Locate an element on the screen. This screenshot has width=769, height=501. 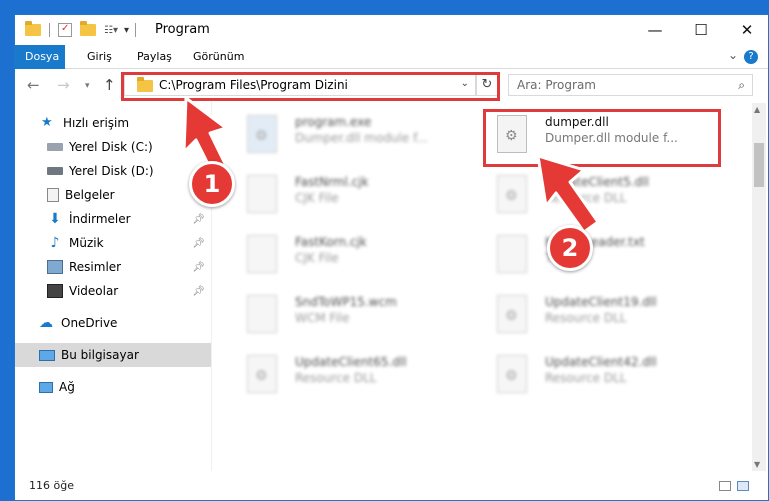
arrow-2-shape is located at coordinates (568, 194).